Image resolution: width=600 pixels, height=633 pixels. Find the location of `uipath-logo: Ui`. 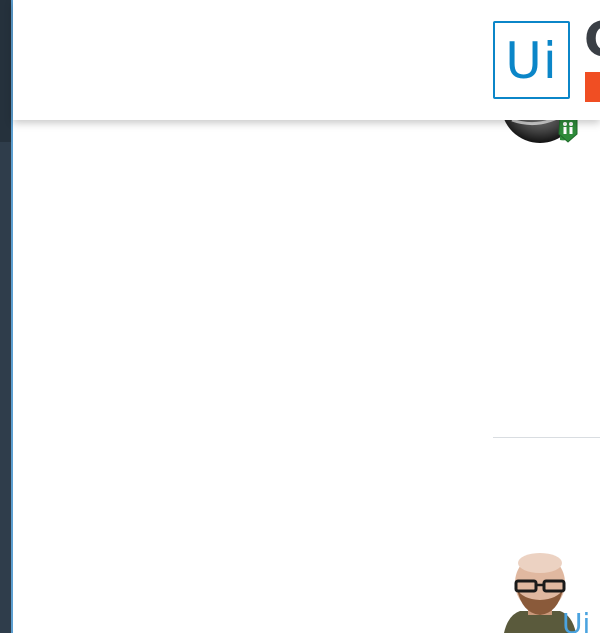

uipath-logo: Ui is located at coordinates (531, 60).